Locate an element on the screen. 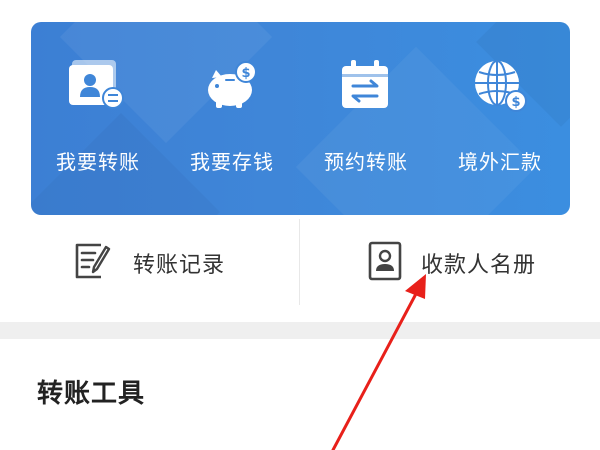 Image resolution: width=600 pixels, height=450 pixels. payee-list-button: 收款人名册 is located at coordinates (435, 261).